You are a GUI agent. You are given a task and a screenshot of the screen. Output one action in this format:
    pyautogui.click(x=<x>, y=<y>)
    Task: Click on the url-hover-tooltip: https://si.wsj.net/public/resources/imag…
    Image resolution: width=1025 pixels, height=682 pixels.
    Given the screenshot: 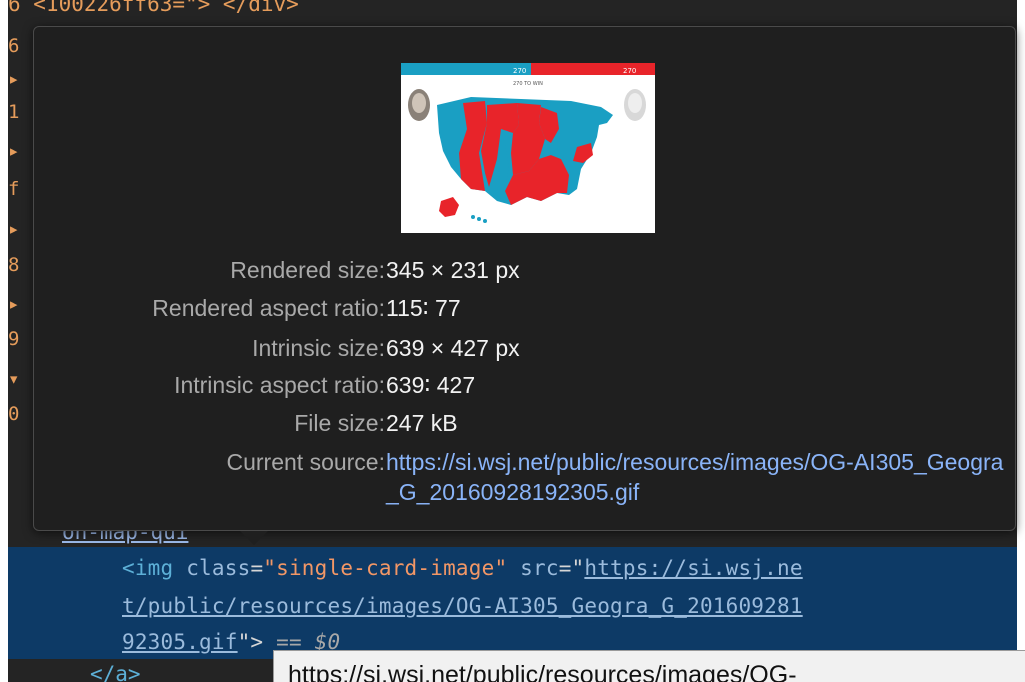 What is the action you would take?
    pyautogui.click(x=649, y=666)
    